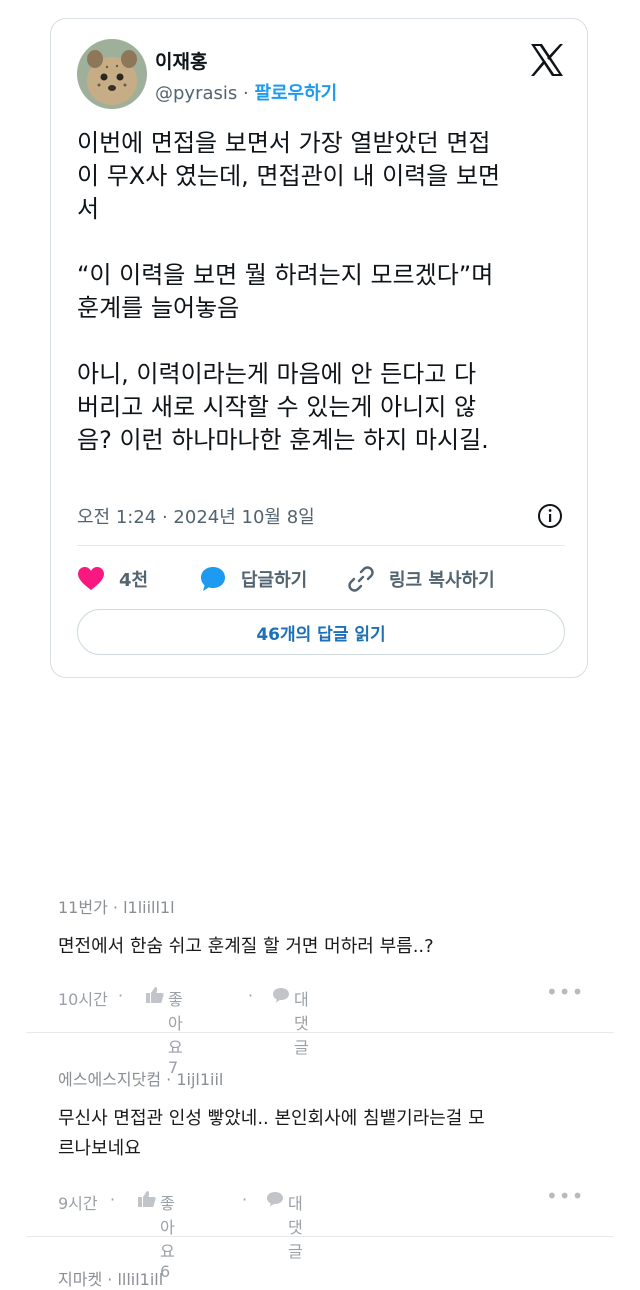 The height and width of the screenshot is (1290, 640). I want to click on comment-user-id: l1liill1l, so click(149, 907).